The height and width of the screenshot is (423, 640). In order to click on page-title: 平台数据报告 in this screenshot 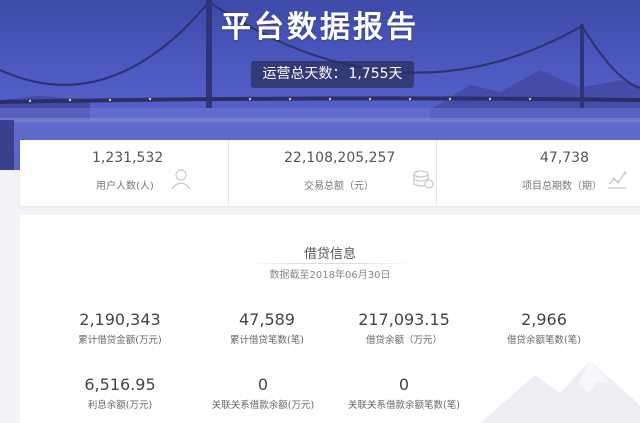, I will do `click(320, 27)`.